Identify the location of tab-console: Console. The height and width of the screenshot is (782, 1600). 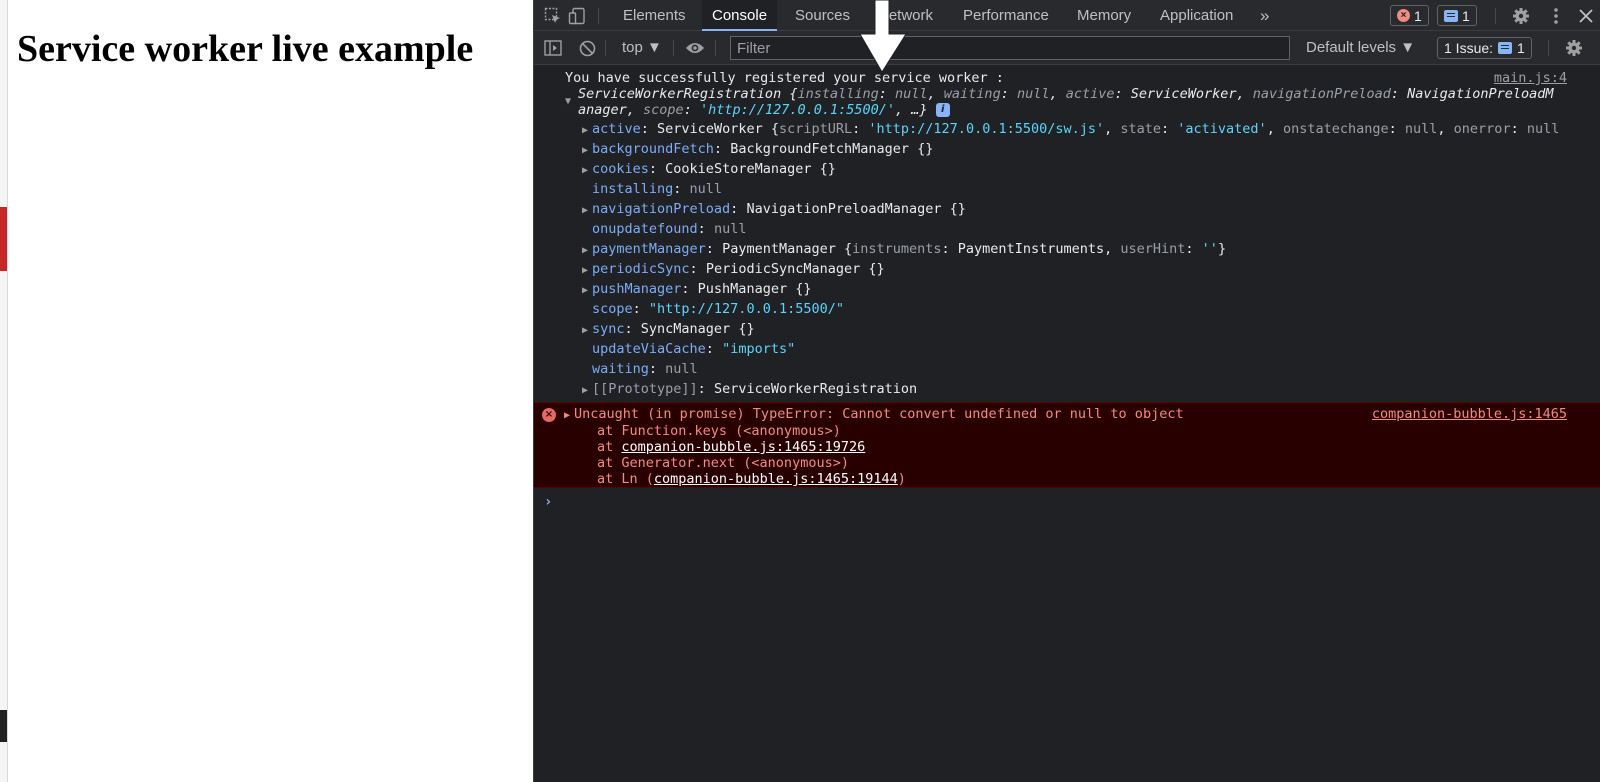
(740, 15).